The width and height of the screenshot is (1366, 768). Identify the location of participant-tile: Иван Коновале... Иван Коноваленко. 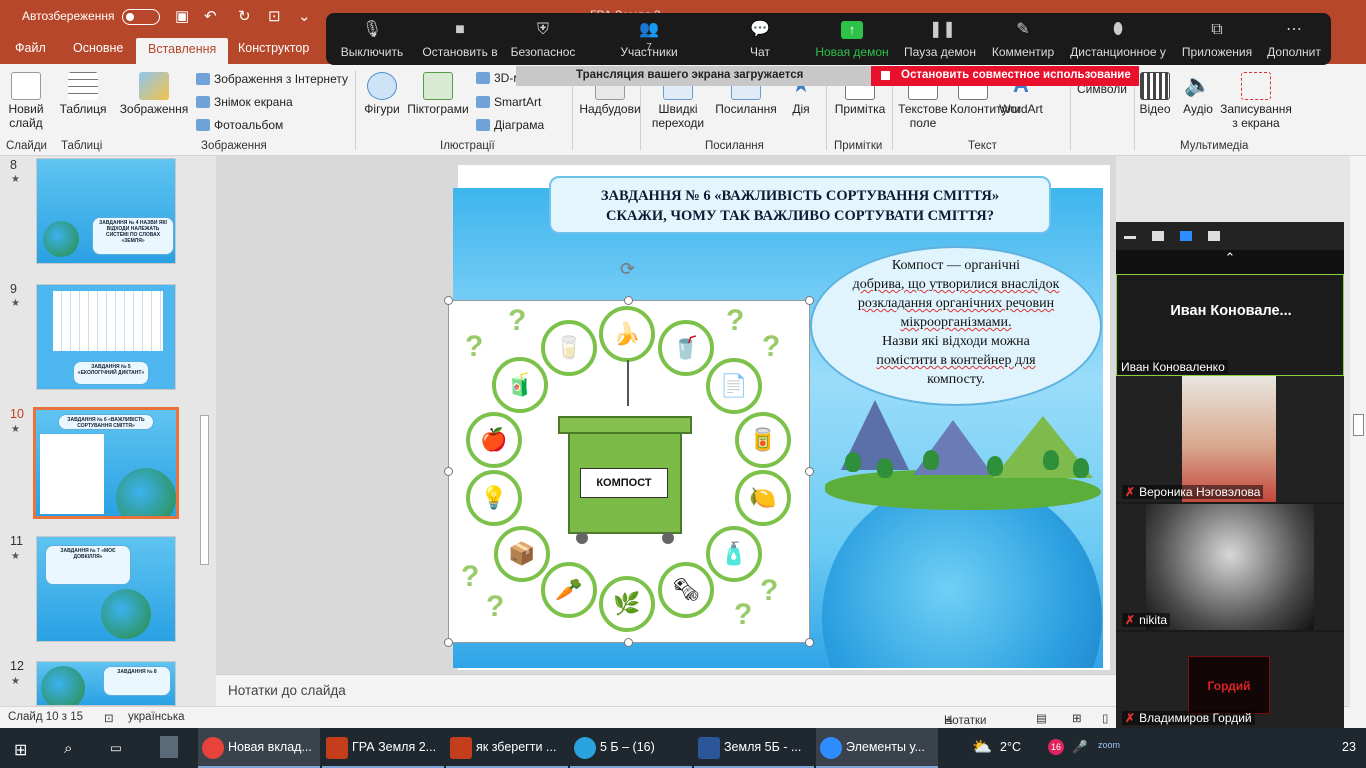
(1230, 325).